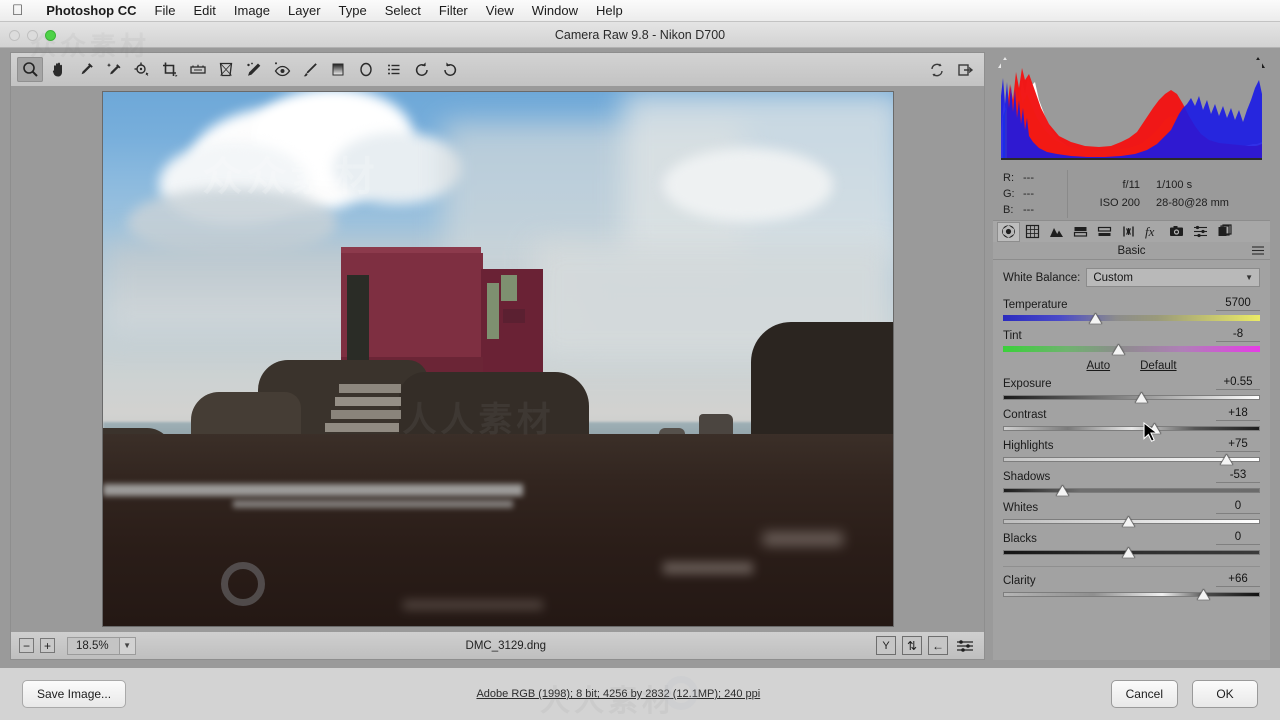 The height and width of the screenshot is (720, 1280). What do you see at coordinates (310, 69) in the screenshot?
I see `adjustment-brush-tool` at bounding box center [310, 69].